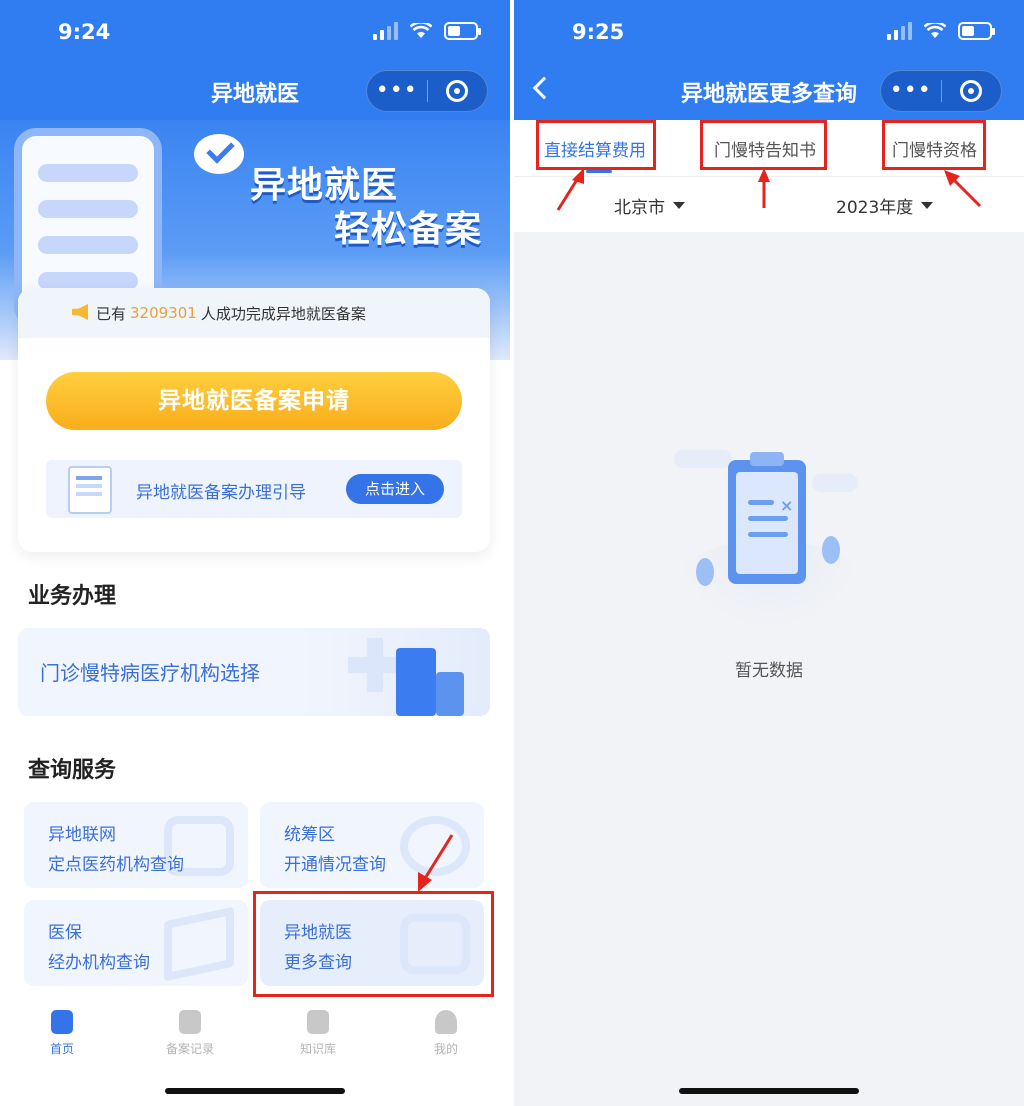 The width and height of the screenshot is (1024, 1106). What do you see at coordinates (436, 863) in the screenshot?
I see `annotation-arrow` at bounding box center [436, 863].